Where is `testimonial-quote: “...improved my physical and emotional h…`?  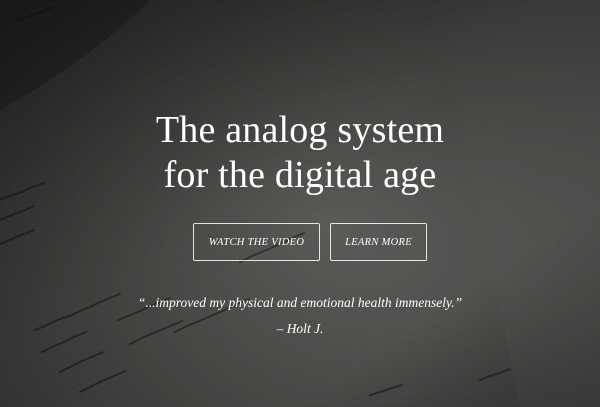
testimonial-quote: “...improved my physical and emotional h… is located at coordinates (300, 302).